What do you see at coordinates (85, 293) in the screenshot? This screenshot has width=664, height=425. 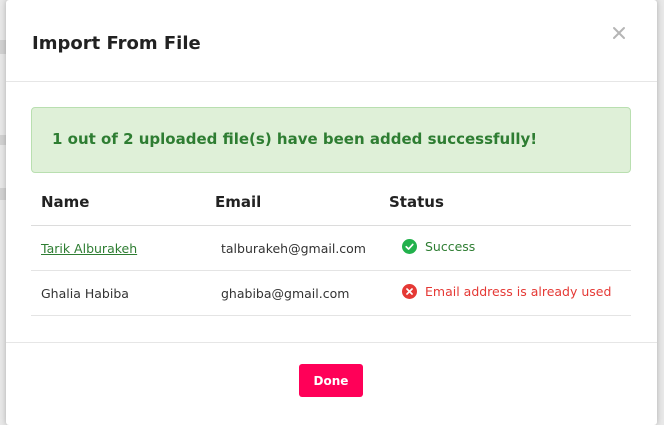 I see `contact-name: Ghalia Habiba` at bounding box center [85, 293].